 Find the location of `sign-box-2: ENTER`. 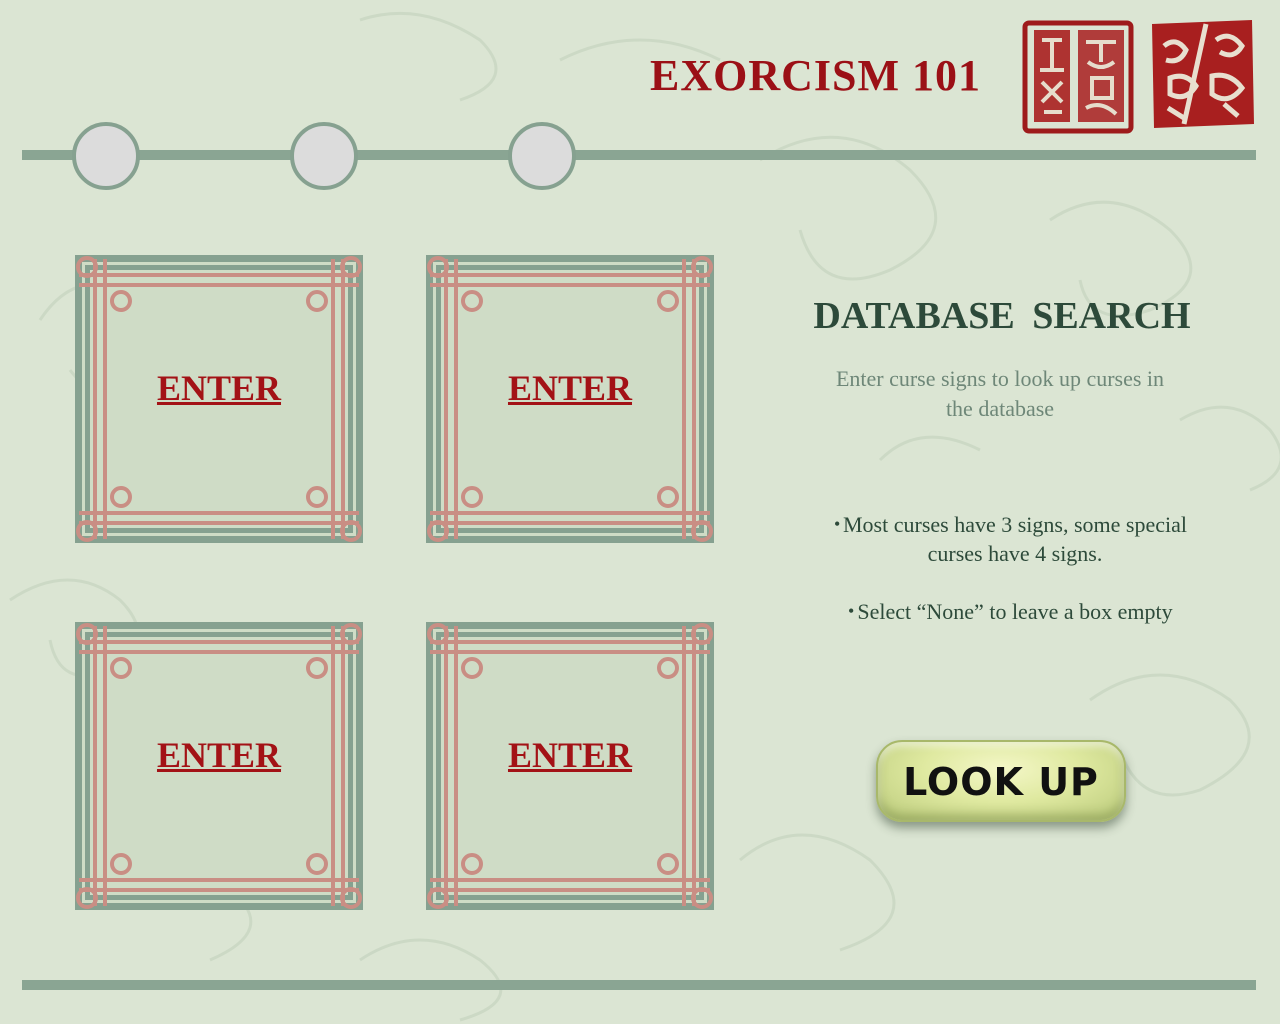

sign-box-2: ENTER is located at coordinates (570, 399).